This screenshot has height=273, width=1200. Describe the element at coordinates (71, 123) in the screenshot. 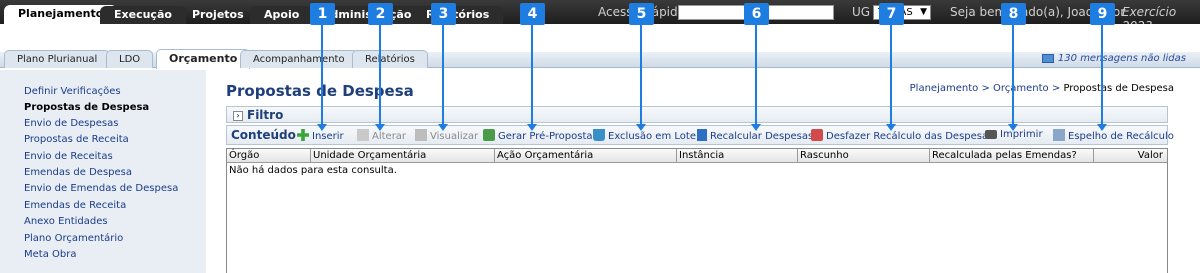

I see `sidebar-item-envio-despesas: Envio de Despesas` at that location.